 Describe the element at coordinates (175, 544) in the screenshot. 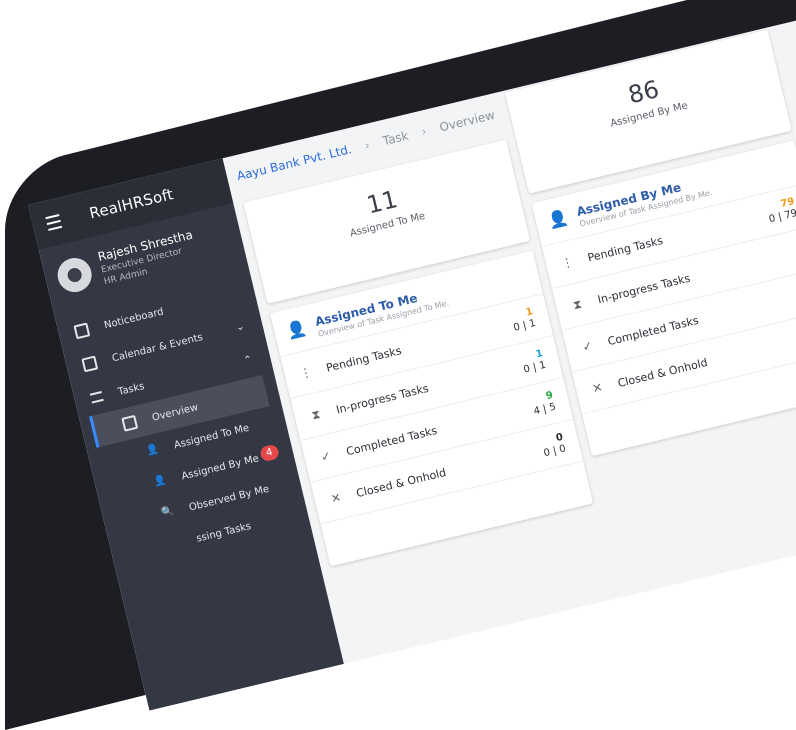

I see `task-icon` at that location.